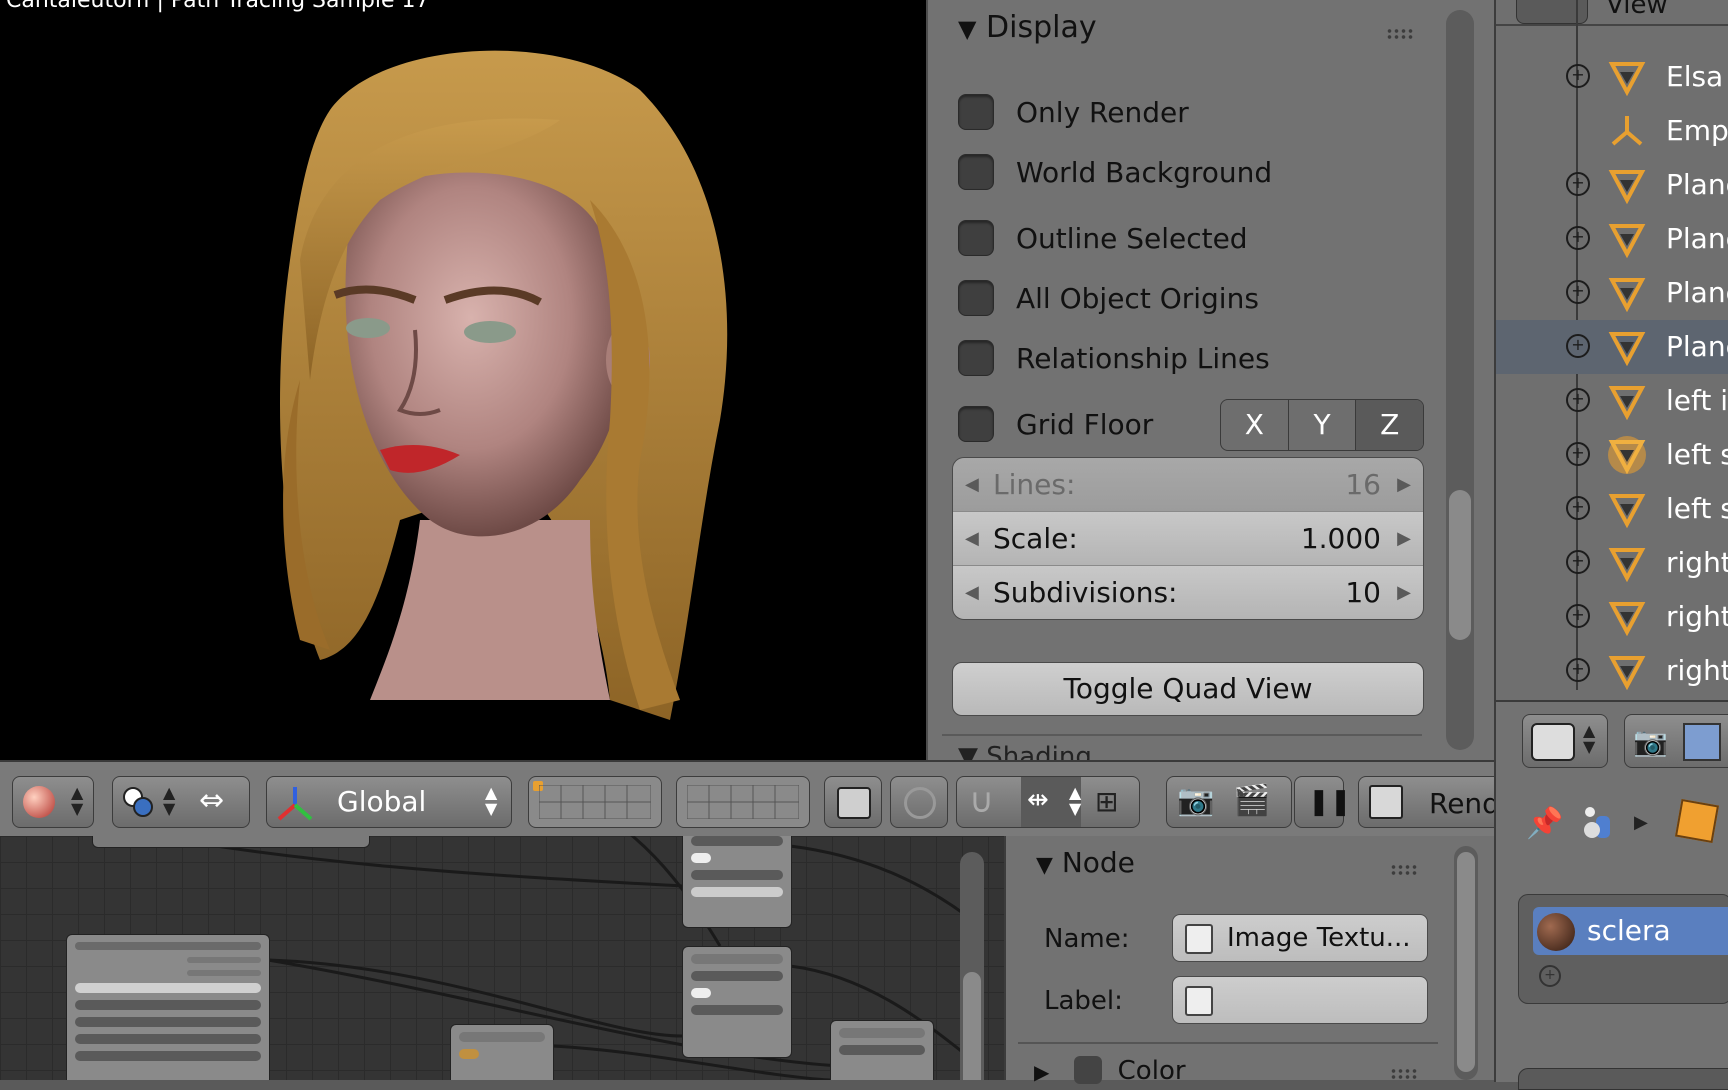 The width and height of the screenshot is (1728, 1090). Describe the element at coordinates (1694, 76) in the screenshot. I see `outliner-item-name: Elsa` at that location.